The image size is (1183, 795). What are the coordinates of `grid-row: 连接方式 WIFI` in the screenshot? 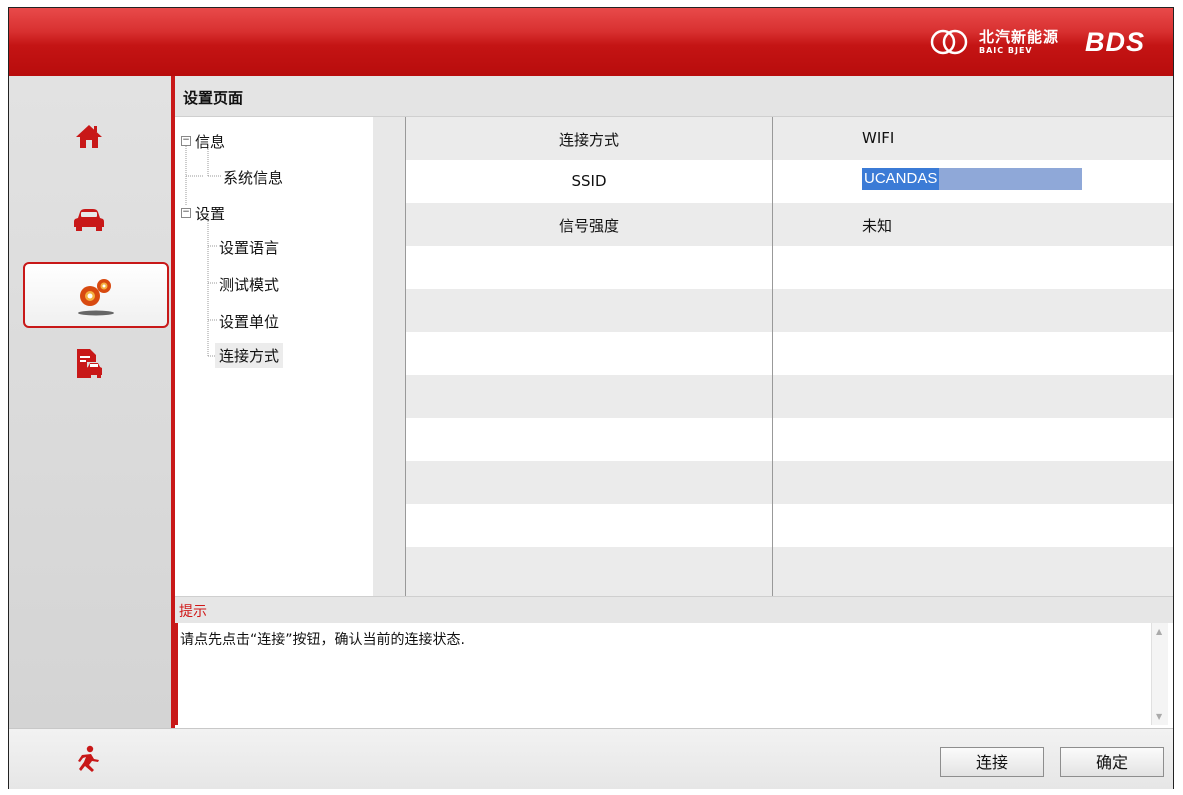 It's located at (789, 138).